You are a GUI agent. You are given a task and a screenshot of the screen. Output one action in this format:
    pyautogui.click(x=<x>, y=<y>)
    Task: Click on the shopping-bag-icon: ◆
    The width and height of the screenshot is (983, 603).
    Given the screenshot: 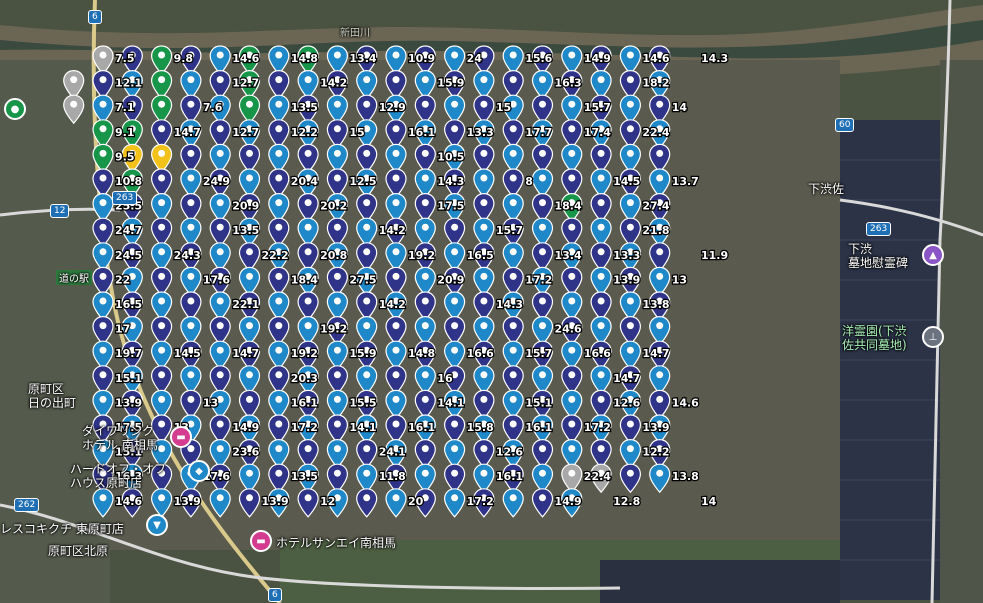 What is the action you would take?
    pyautogui.click(x=199, y=471)
    